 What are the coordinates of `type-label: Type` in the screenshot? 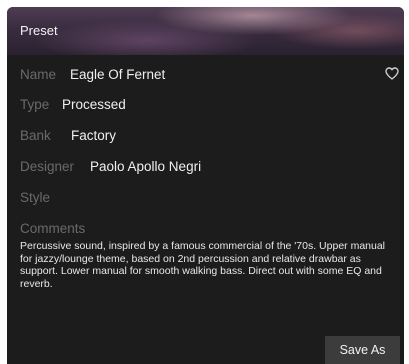 It's located at (35, 104).